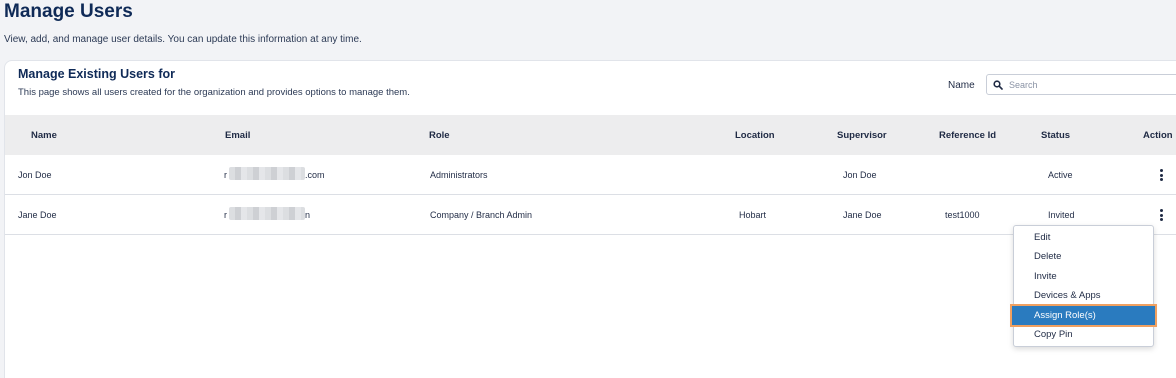 This screenshot has width=1176, height=378. Describe the element at coordinates (1061, 215) in the screenshot. I see `cell-status: Invited` at that location.